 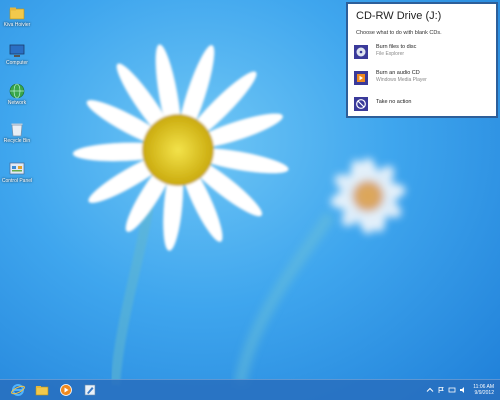 What do you see at coordinates (390, 54) in the screenshot?
I see `option-secondary-label: File Explorer` at bounding box center [390, 54].